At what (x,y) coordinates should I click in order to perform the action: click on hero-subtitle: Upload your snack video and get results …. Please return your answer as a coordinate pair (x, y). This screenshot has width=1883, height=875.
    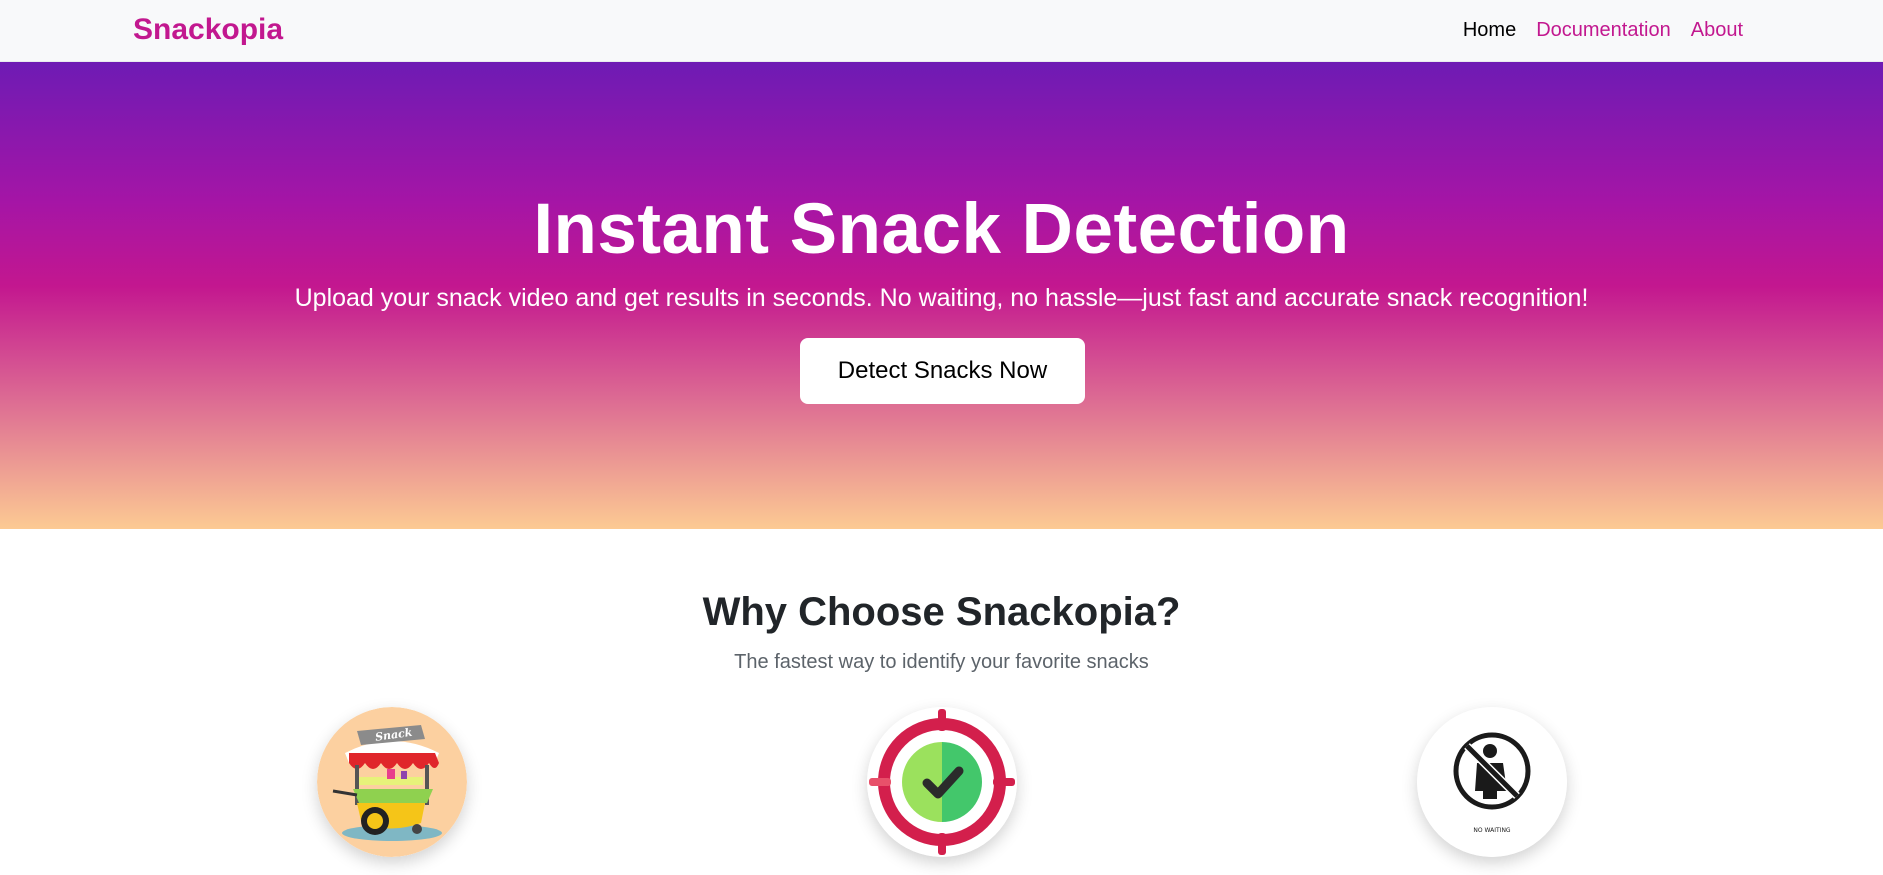
    Looking at the image, I should click on (941, 298).